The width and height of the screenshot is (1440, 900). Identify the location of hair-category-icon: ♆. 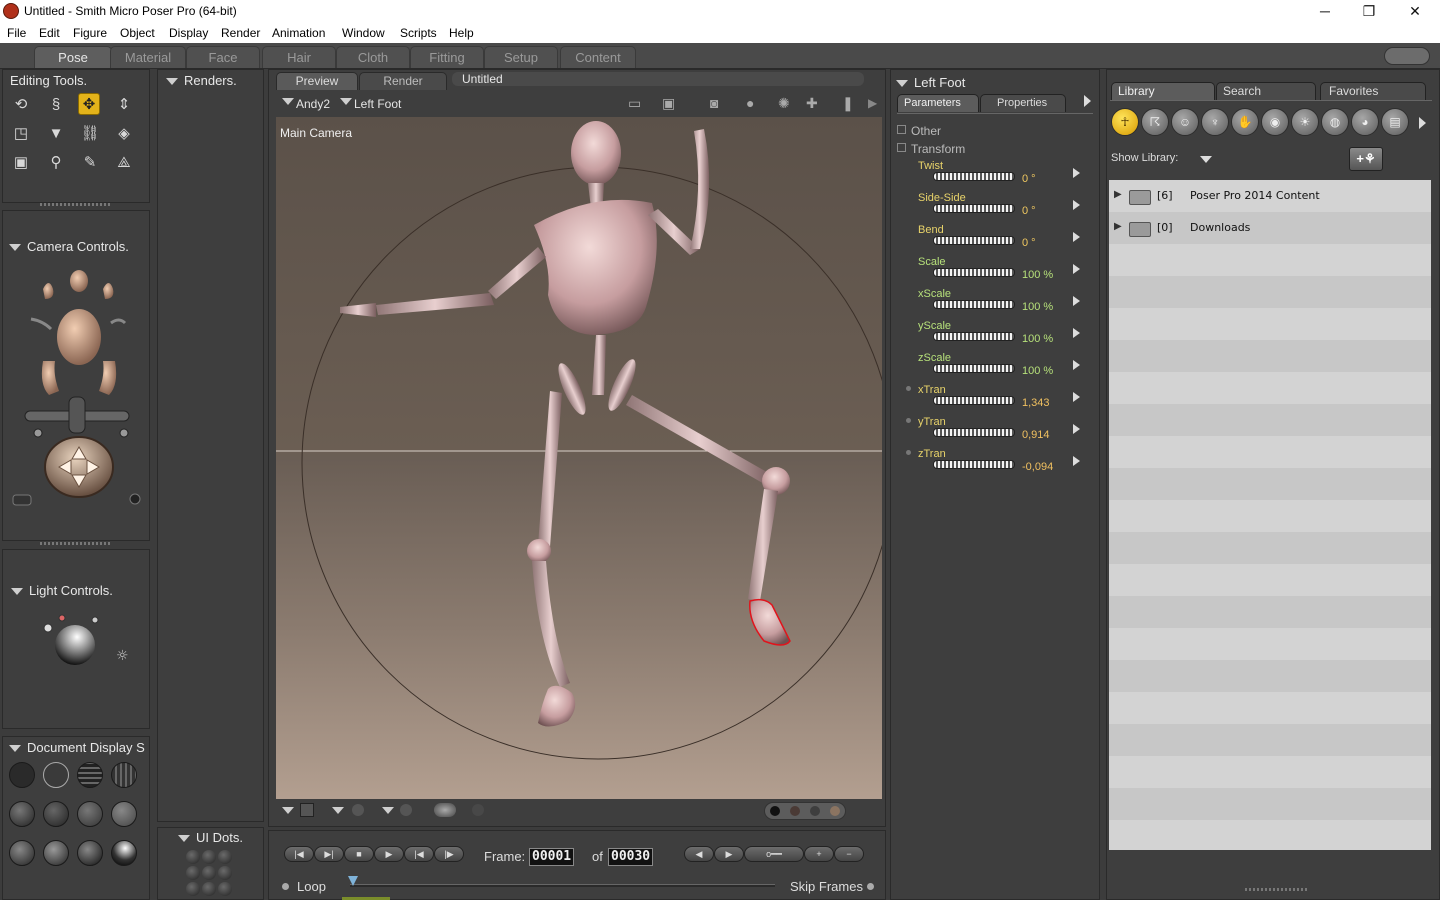
(1215, 122).